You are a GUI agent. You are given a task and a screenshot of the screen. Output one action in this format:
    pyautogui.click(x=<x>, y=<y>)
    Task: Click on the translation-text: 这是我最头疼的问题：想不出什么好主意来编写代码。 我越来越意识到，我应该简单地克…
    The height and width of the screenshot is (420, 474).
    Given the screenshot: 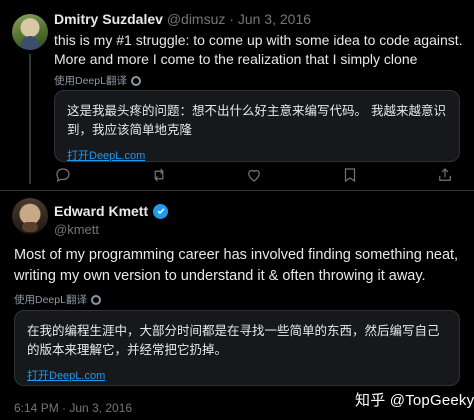 What is the action you would take?
    pyautogui.click(x=256, y=120)
    